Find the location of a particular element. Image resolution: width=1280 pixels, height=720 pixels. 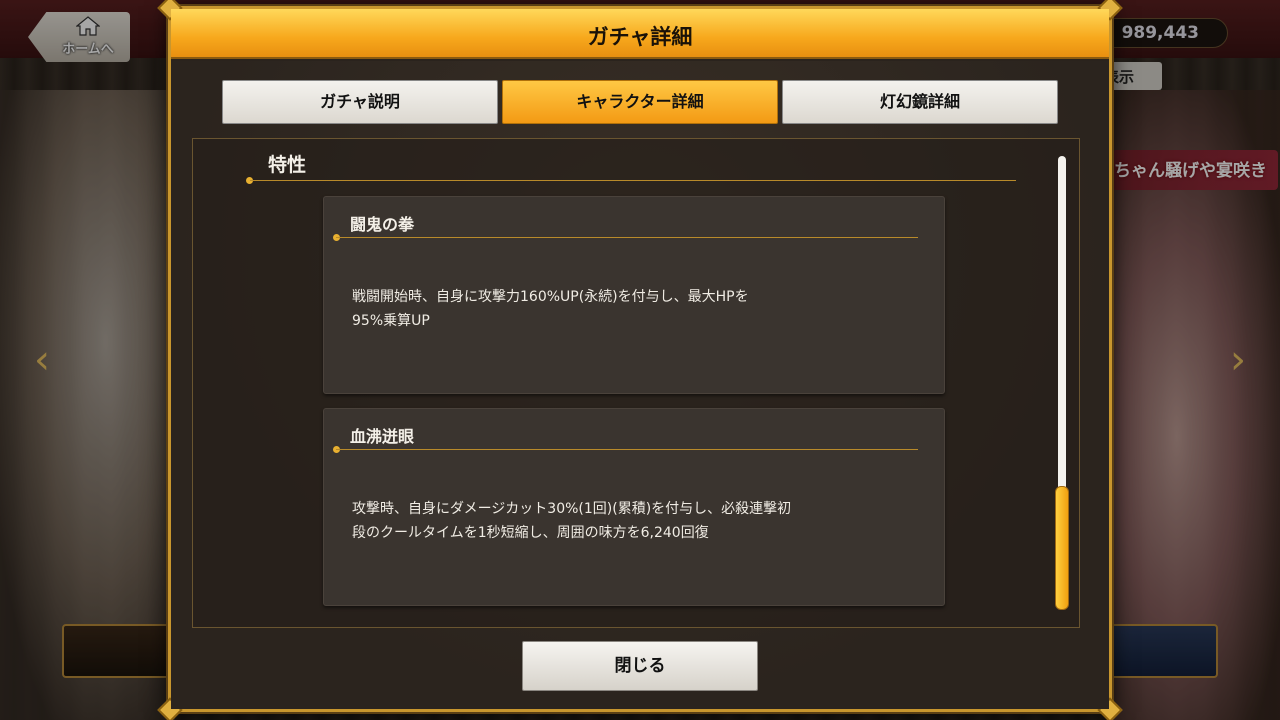

close-button: 閉じる is located at coordinates (640, 666).